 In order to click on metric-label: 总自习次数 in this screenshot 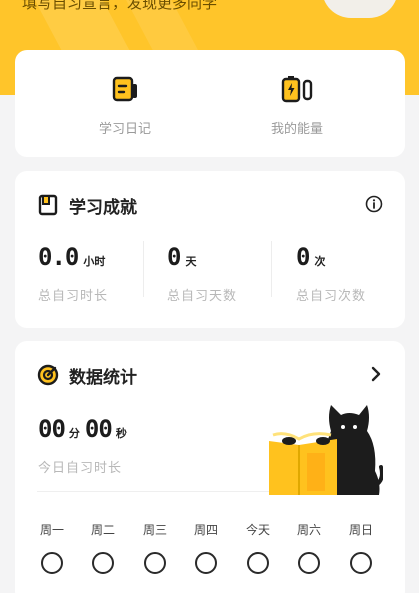, I will do `click(331, 296)`.